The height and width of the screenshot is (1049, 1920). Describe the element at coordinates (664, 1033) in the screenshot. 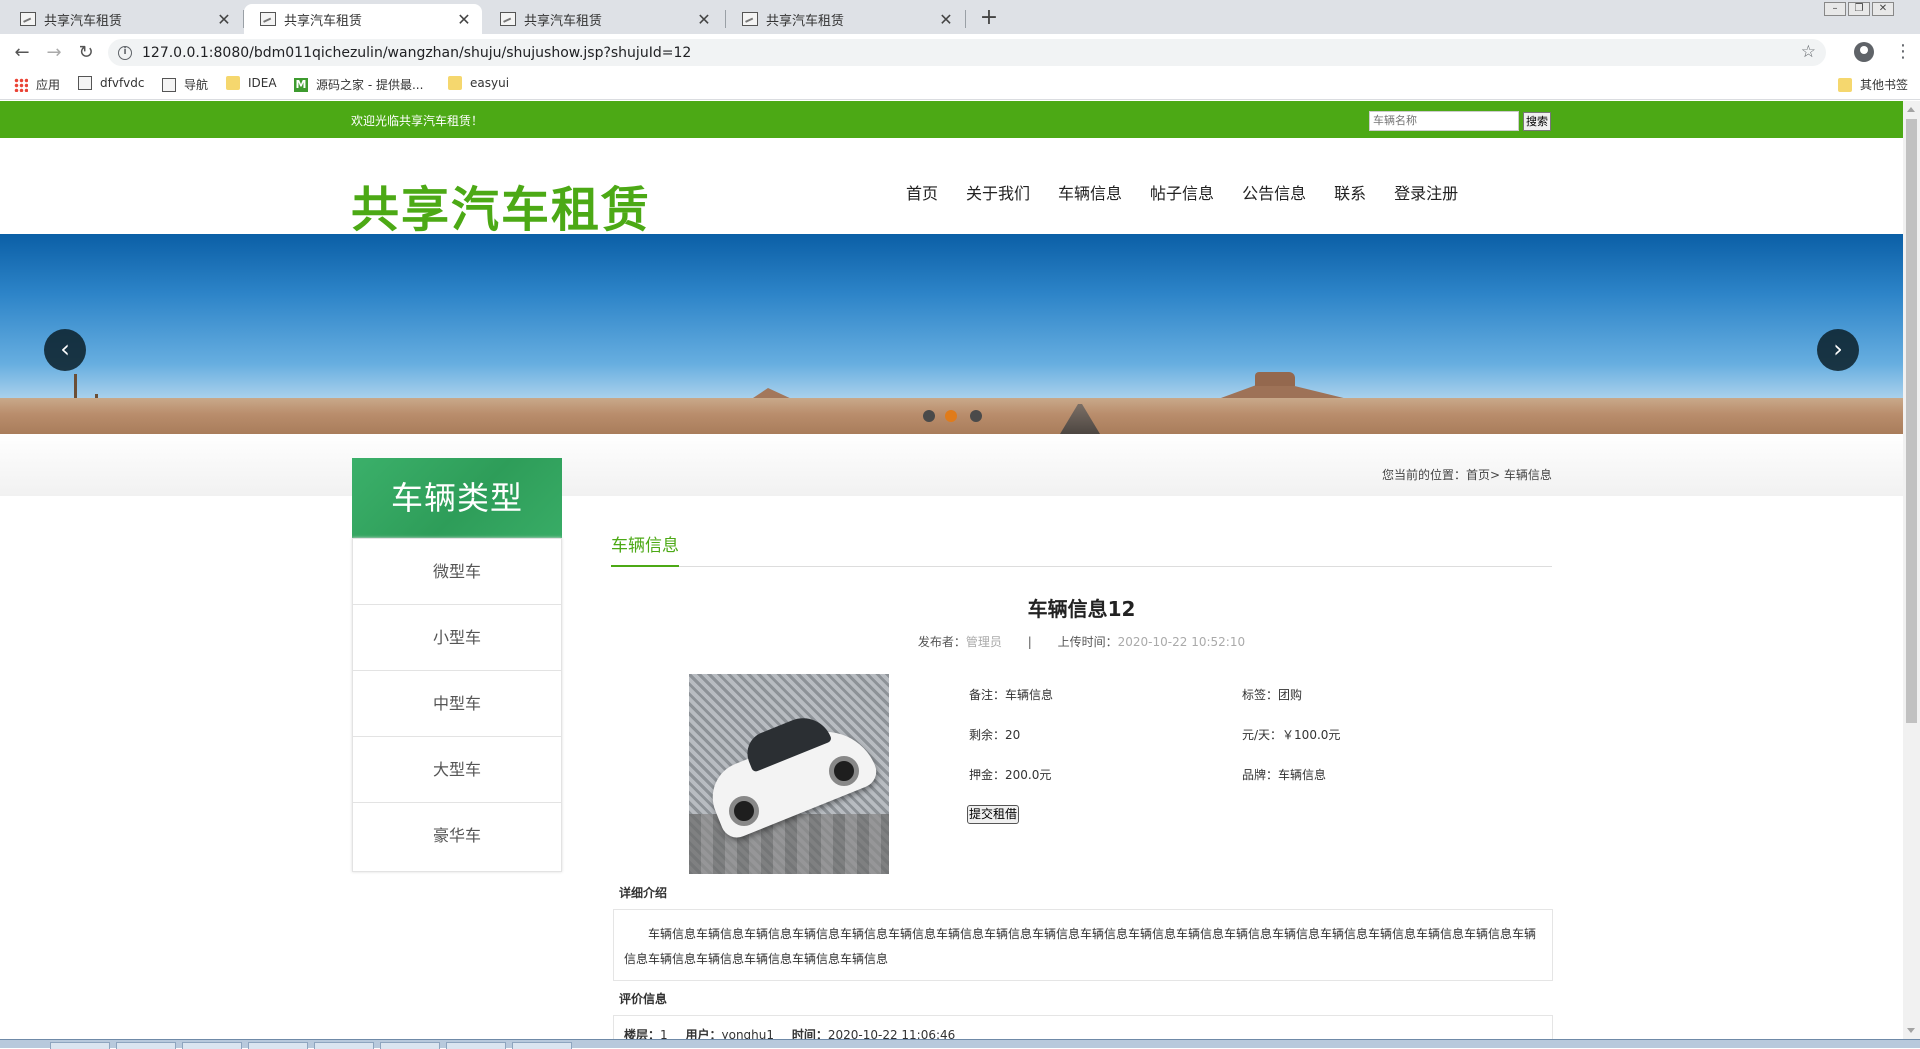

I see `review-floor: 1` at that location.